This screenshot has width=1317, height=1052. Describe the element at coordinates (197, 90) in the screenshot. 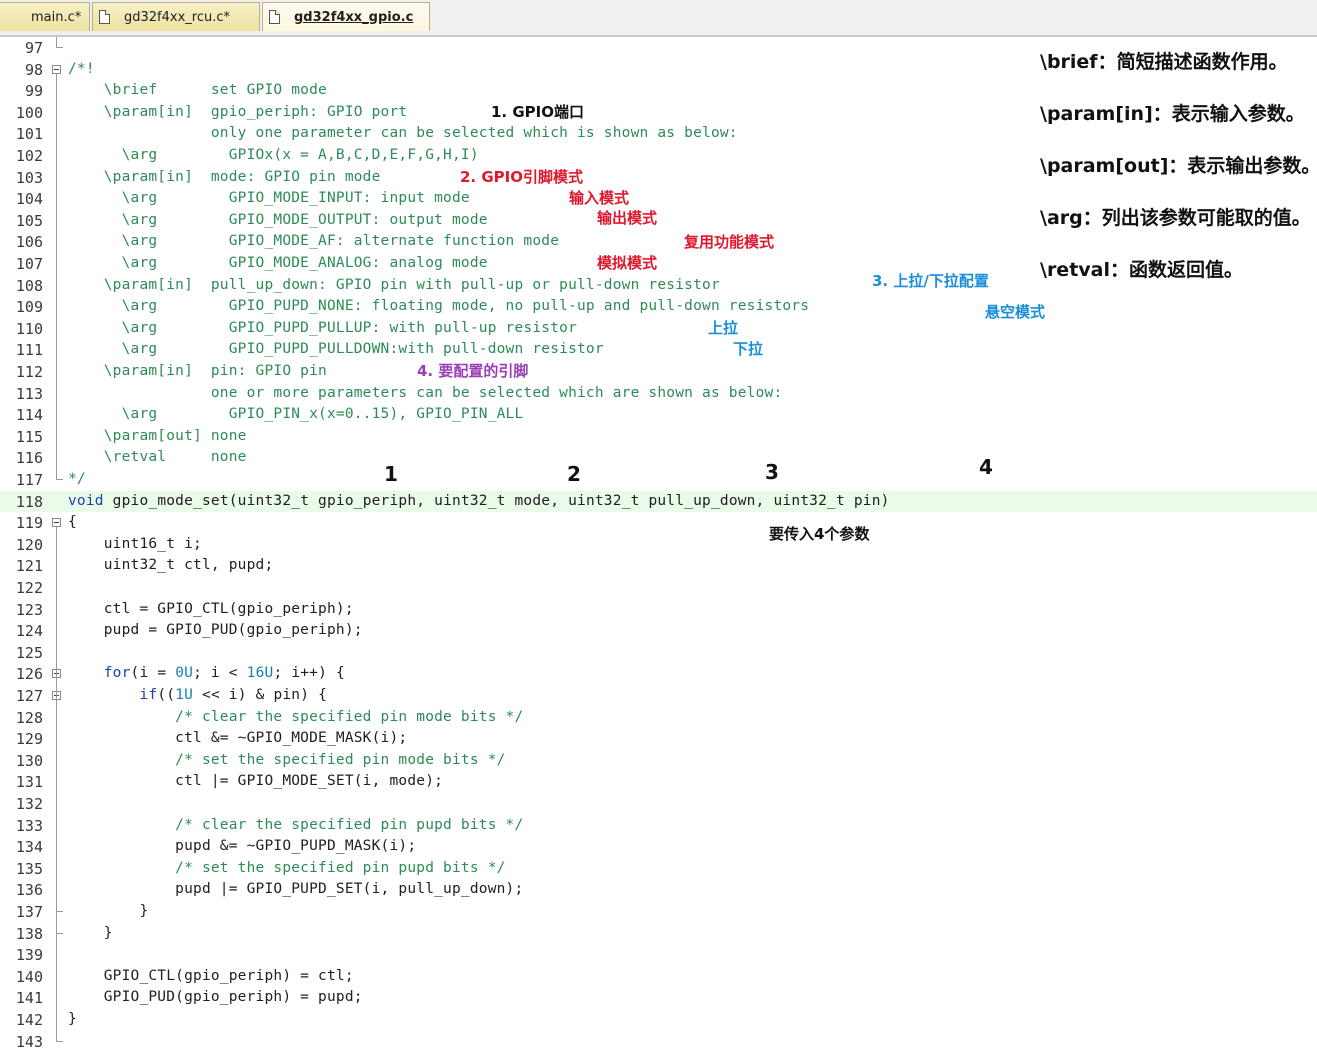

I see `code-text: \brief set GPIO mode` at that location.